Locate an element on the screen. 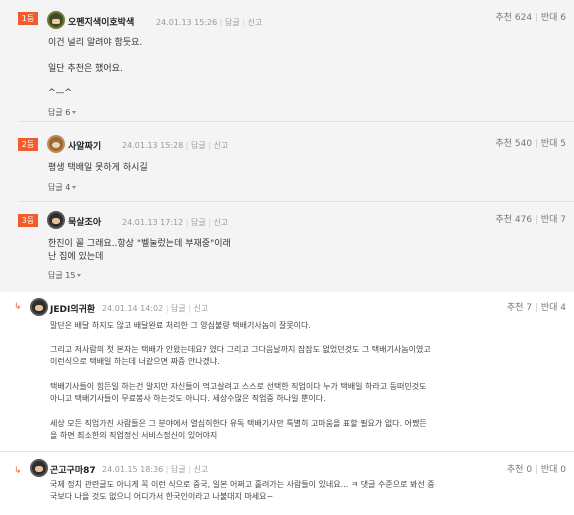 This screenshot has width=574, height=515. rank-badge: 1등 is located at coordinates (28, 18).